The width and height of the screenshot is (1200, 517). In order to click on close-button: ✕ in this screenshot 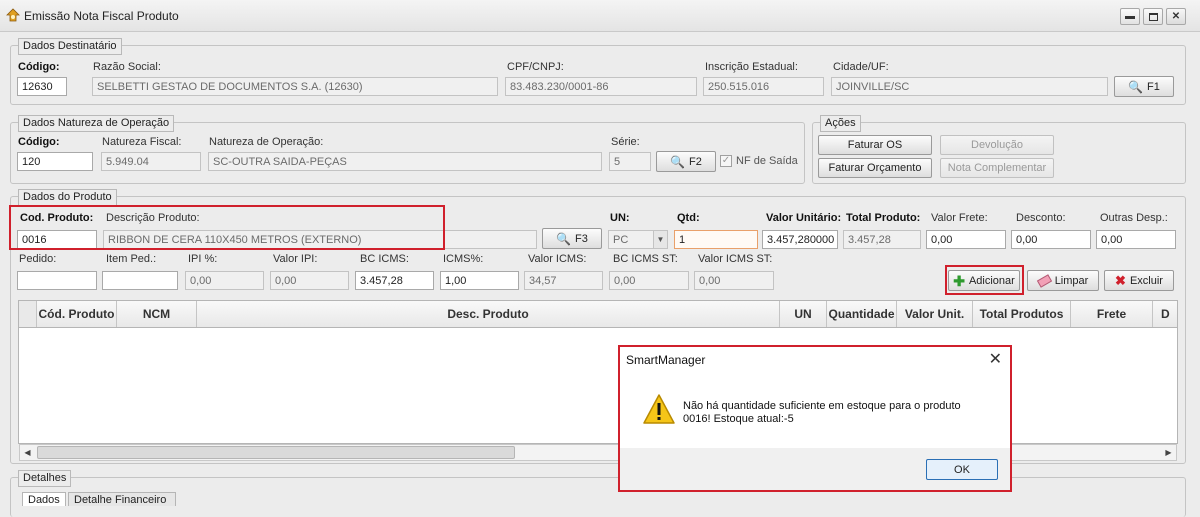, I will do `click(1176, 16)`.